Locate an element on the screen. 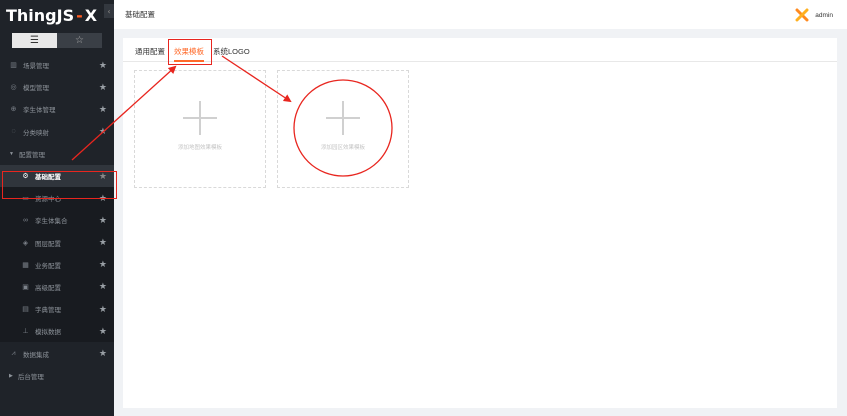 The image size is (847, 416). sidebar-item-dictionary: ▤ 字典管理 ★ is located at coordinates (57, 309).